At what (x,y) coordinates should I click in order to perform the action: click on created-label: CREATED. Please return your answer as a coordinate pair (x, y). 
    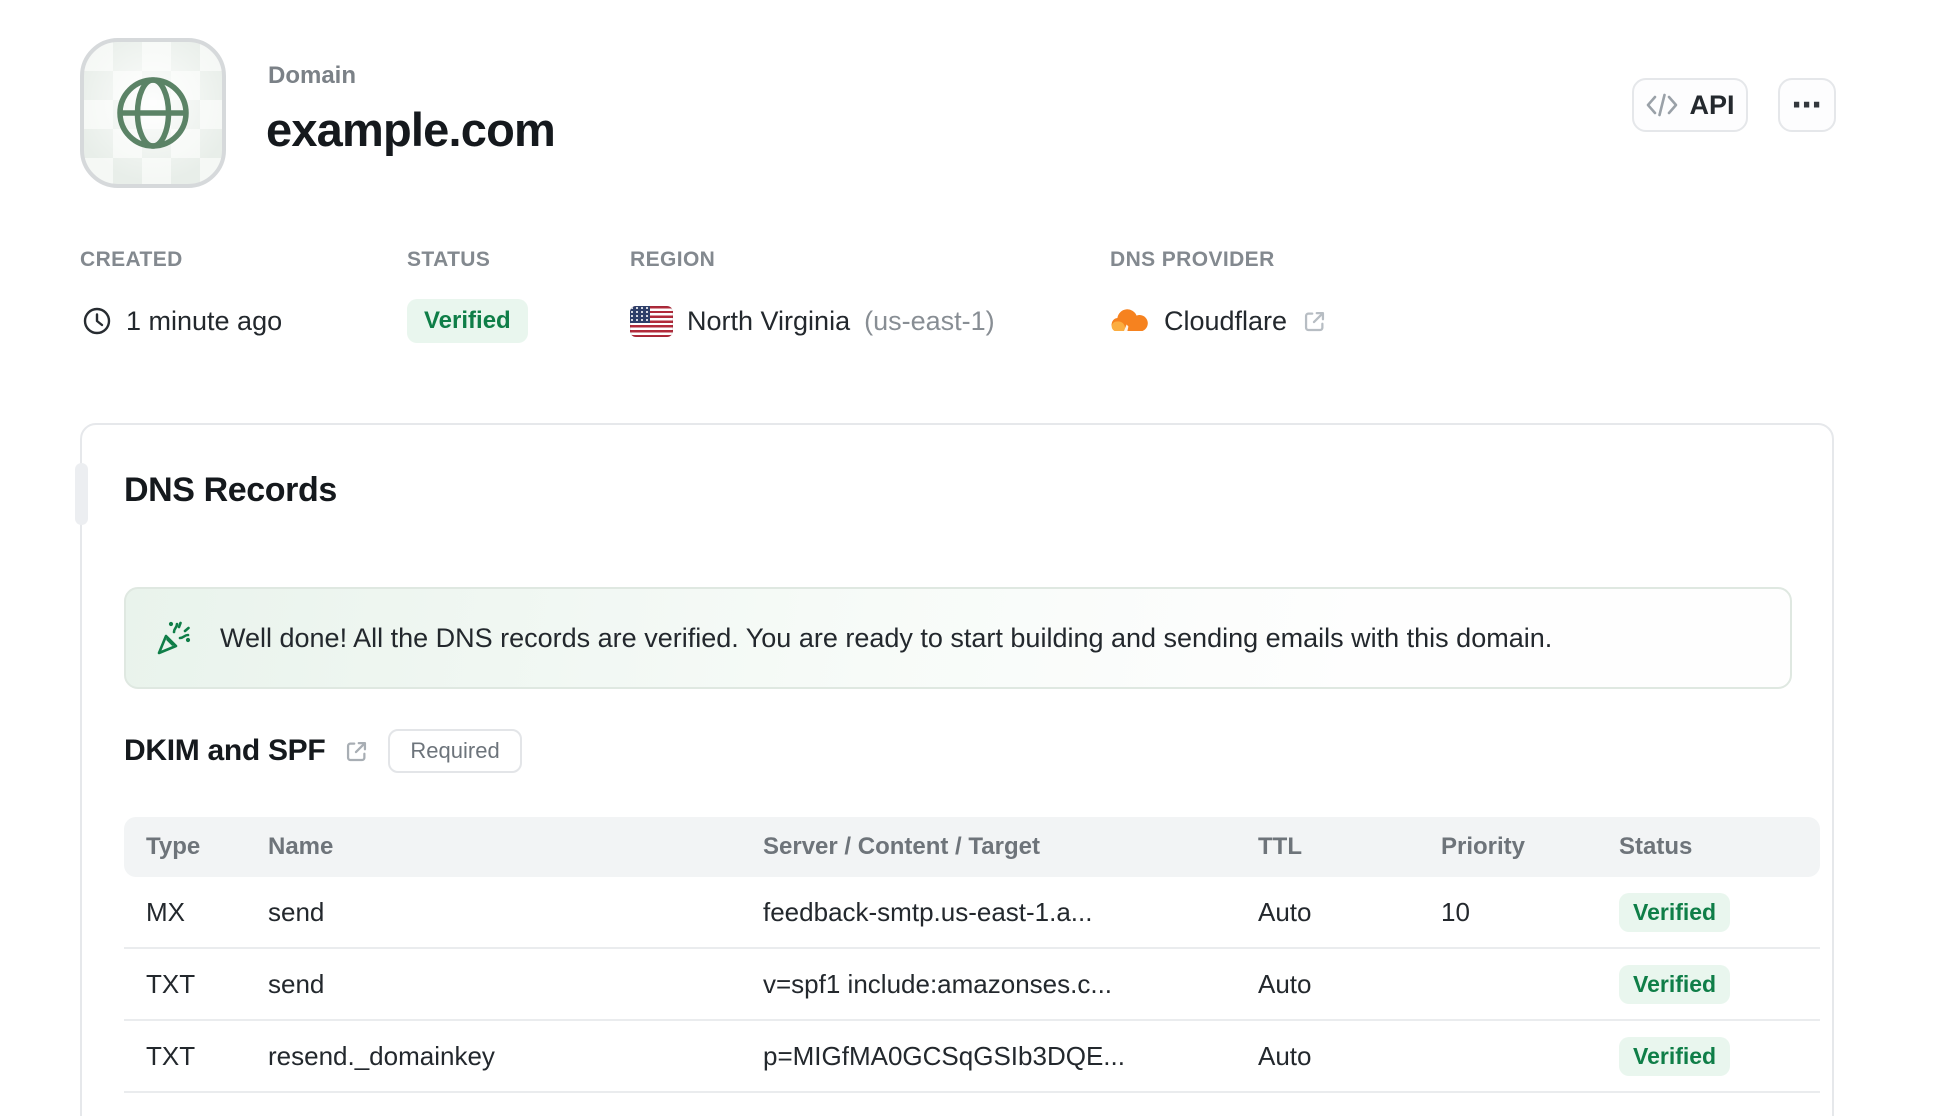
    Looking at the image, I should click on (131, 259).